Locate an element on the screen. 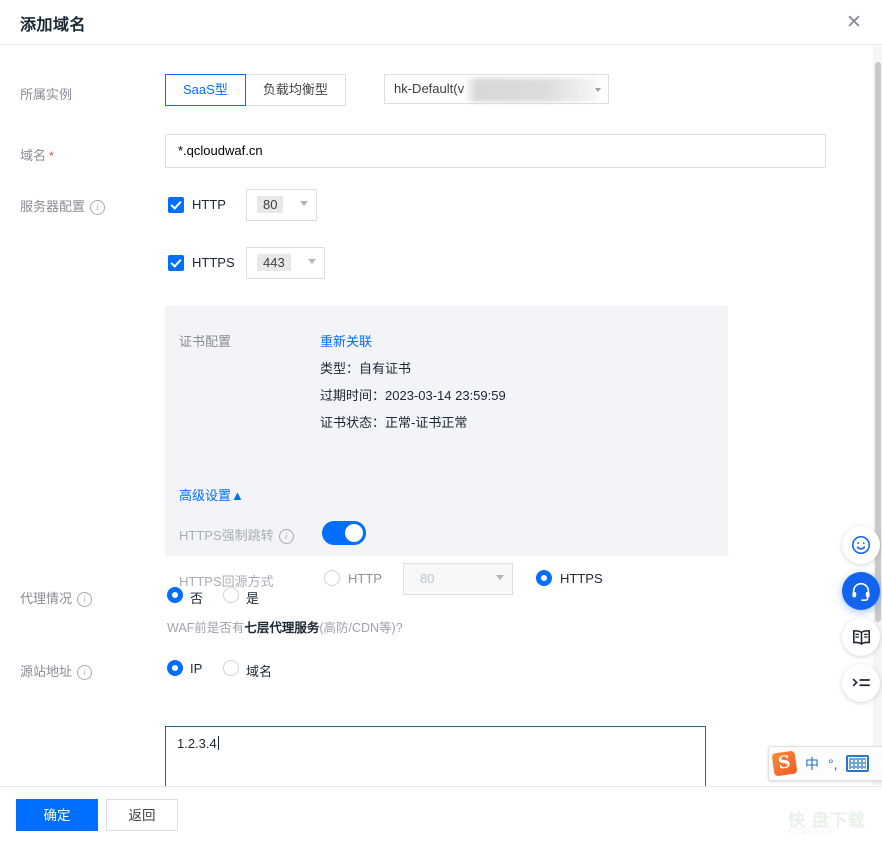  origin-ip-label: IP is located at coordinates (196, 668).